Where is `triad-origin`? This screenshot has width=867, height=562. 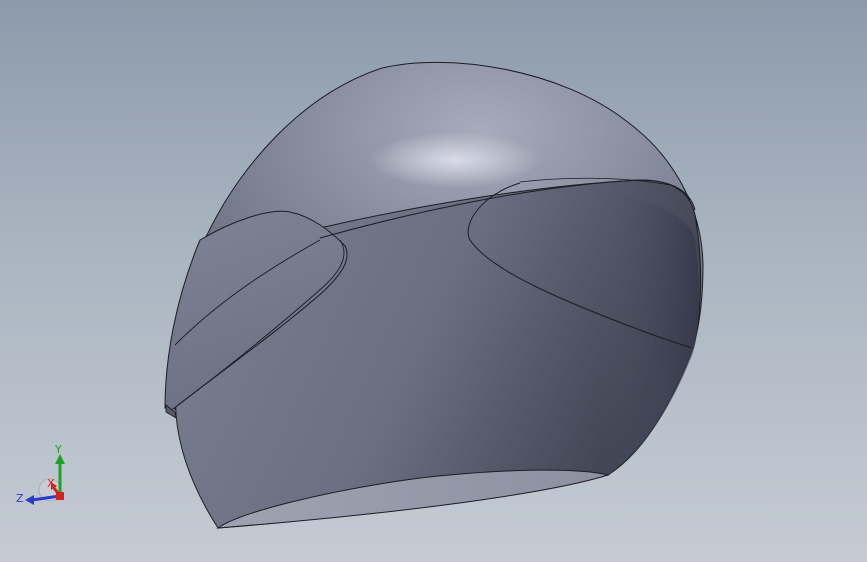 triad-origin is located at coordinates (60, 496).